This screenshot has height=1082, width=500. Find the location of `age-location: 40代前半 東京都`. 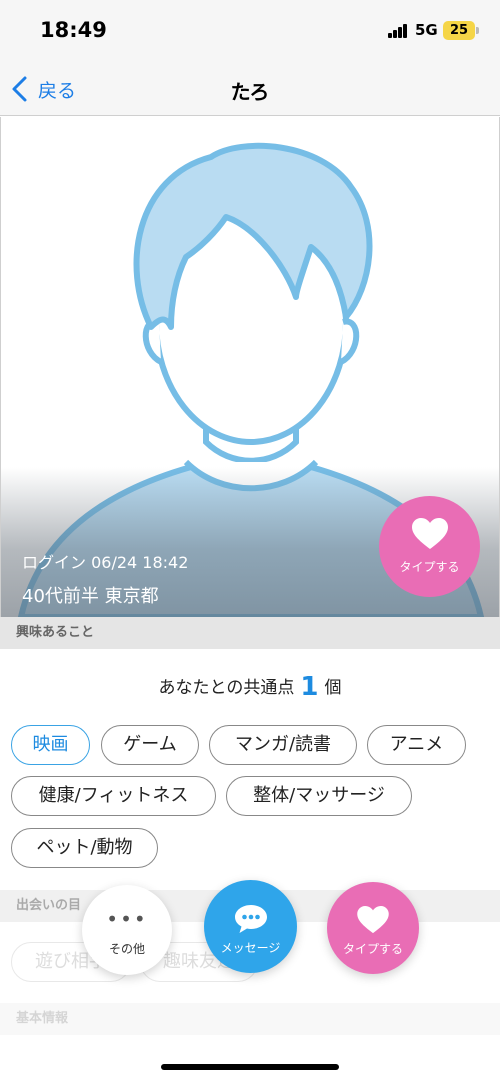

age-location: 40代前半 東京都 is located at coordinates (90, 596).